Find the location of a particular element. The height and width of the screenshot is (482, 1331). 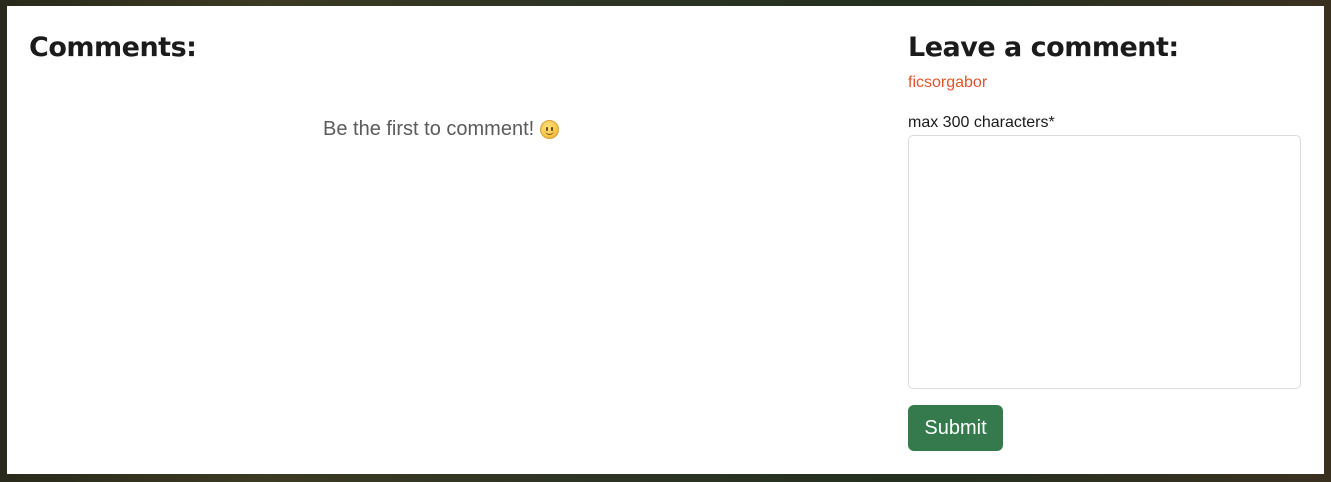

username-link: ficsorgabor is located at coordinates (947, 83).